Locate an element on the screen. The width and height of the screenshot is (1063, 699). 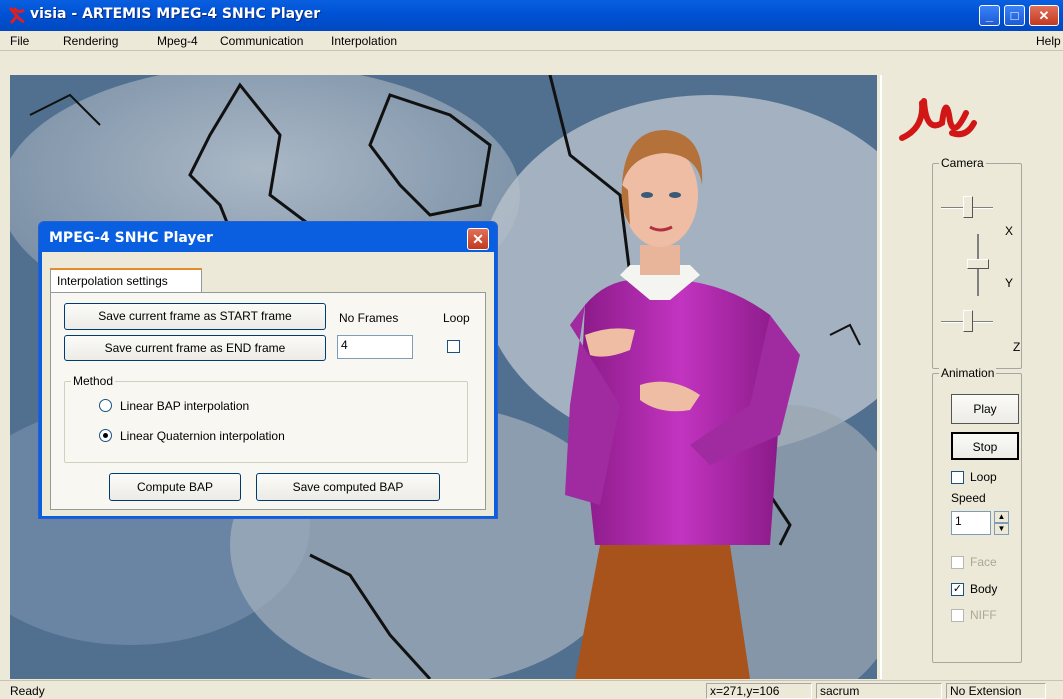
camera-y-label: Y is located at coordinates (1009, 283).